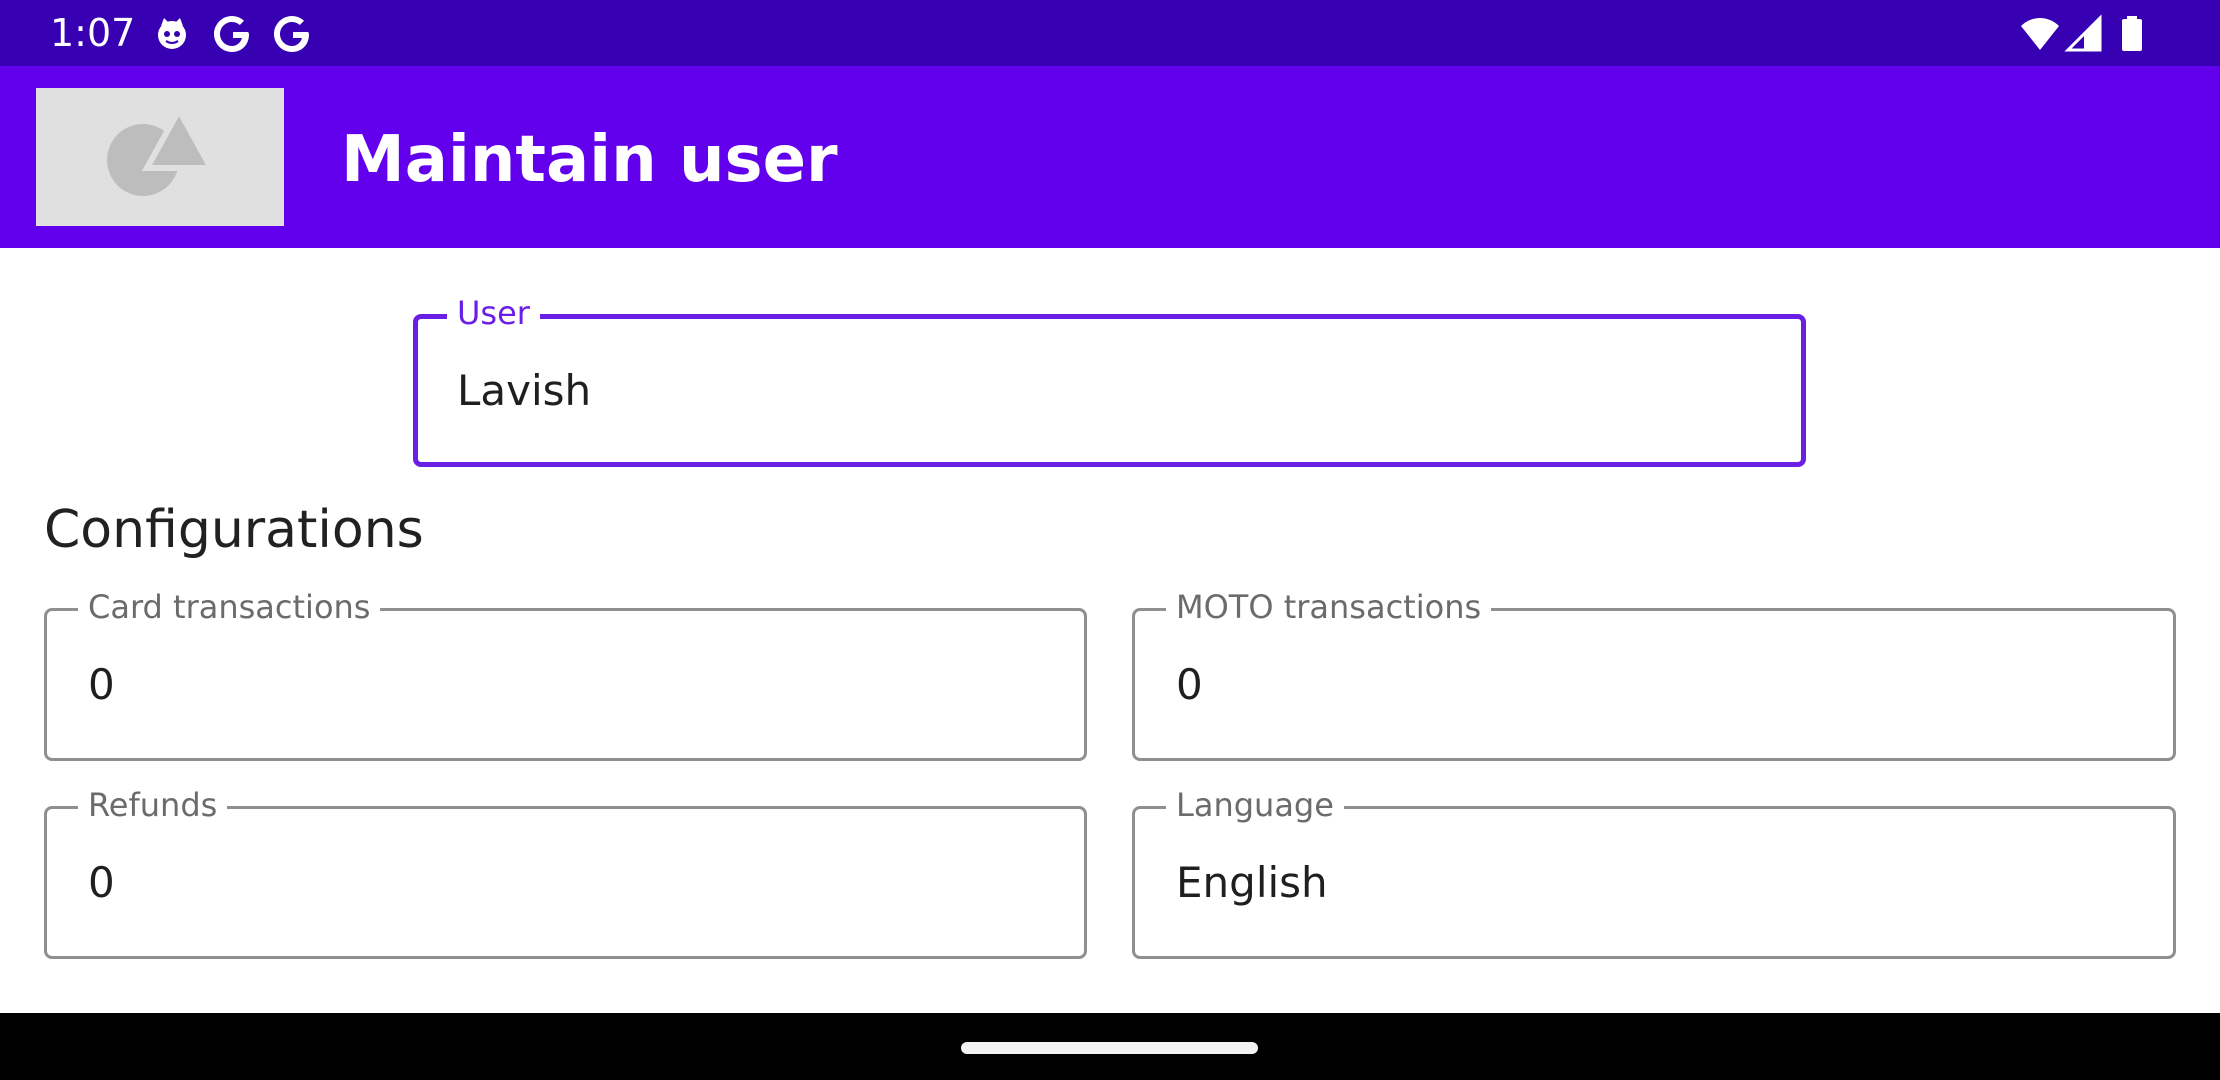 The height and width of the screenshot is (1080, 2220). I want to click on configurations-heading: Configurations, so click(234, 530).